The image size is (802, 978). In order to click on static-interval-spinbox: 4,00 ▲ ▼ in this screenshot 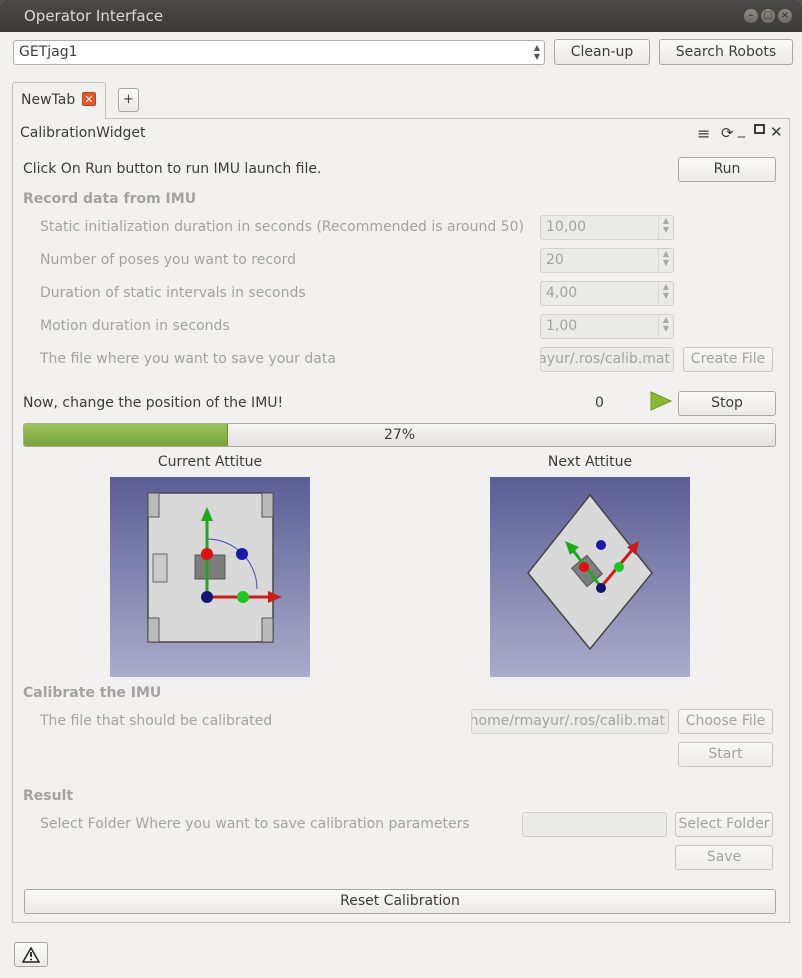, I will do `click(607, 293)`.